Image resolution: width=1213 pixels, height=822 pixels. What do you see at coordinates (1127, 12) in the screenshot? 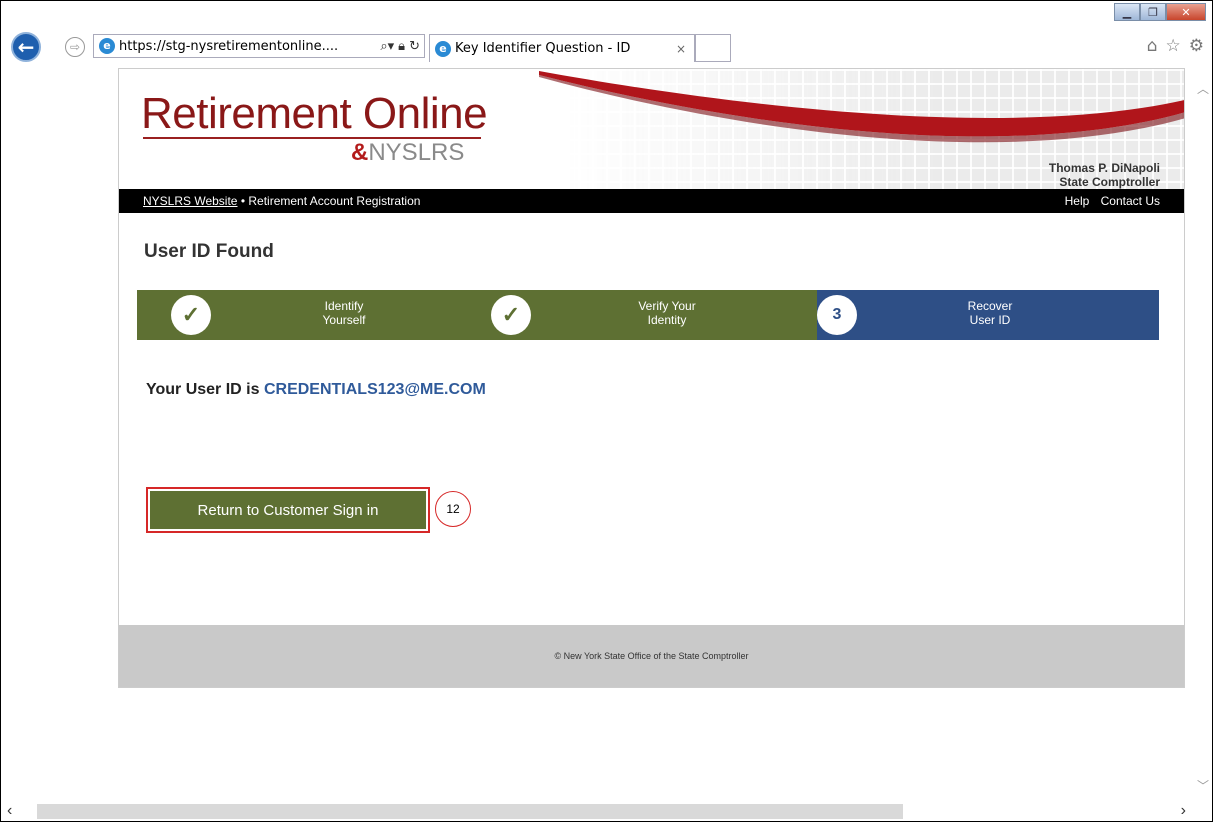
I see `minimize-icon: ▁` at bounding box center [1127, 12].